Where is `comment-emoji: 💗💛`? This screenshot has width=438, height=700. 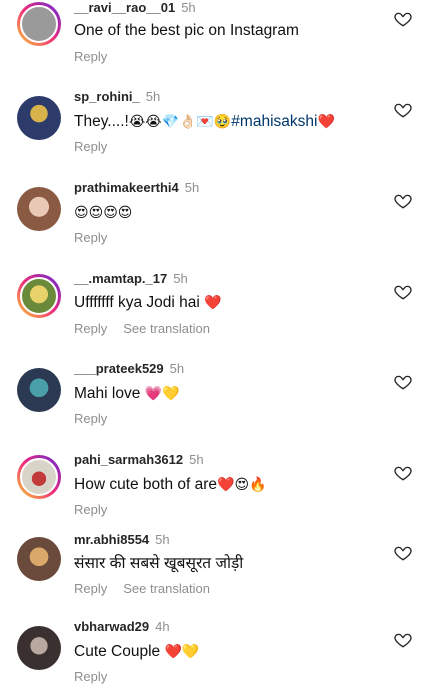
comment-emoji: 💗💛 is located at coordinates (162, 394).